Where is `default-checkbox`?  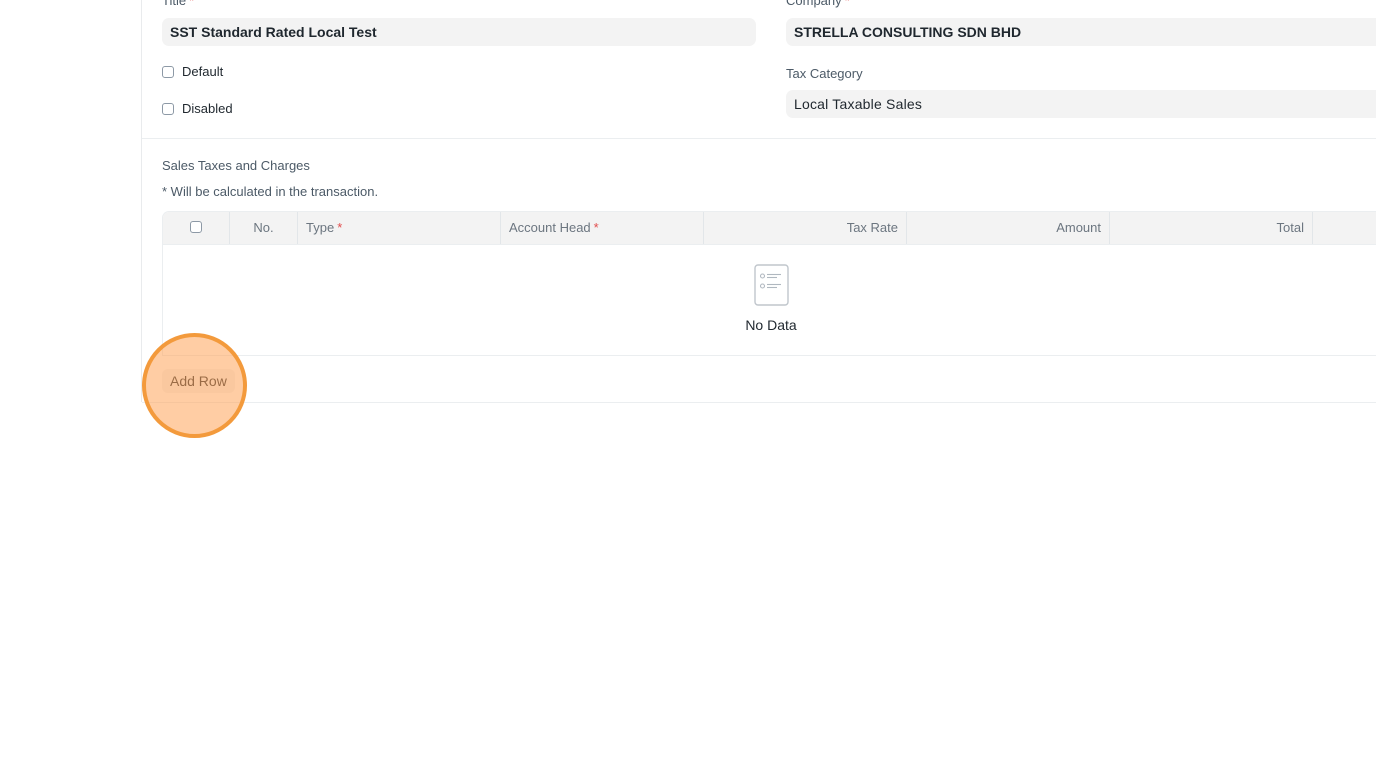 default-checkbox is located at coordinates (168, 71).